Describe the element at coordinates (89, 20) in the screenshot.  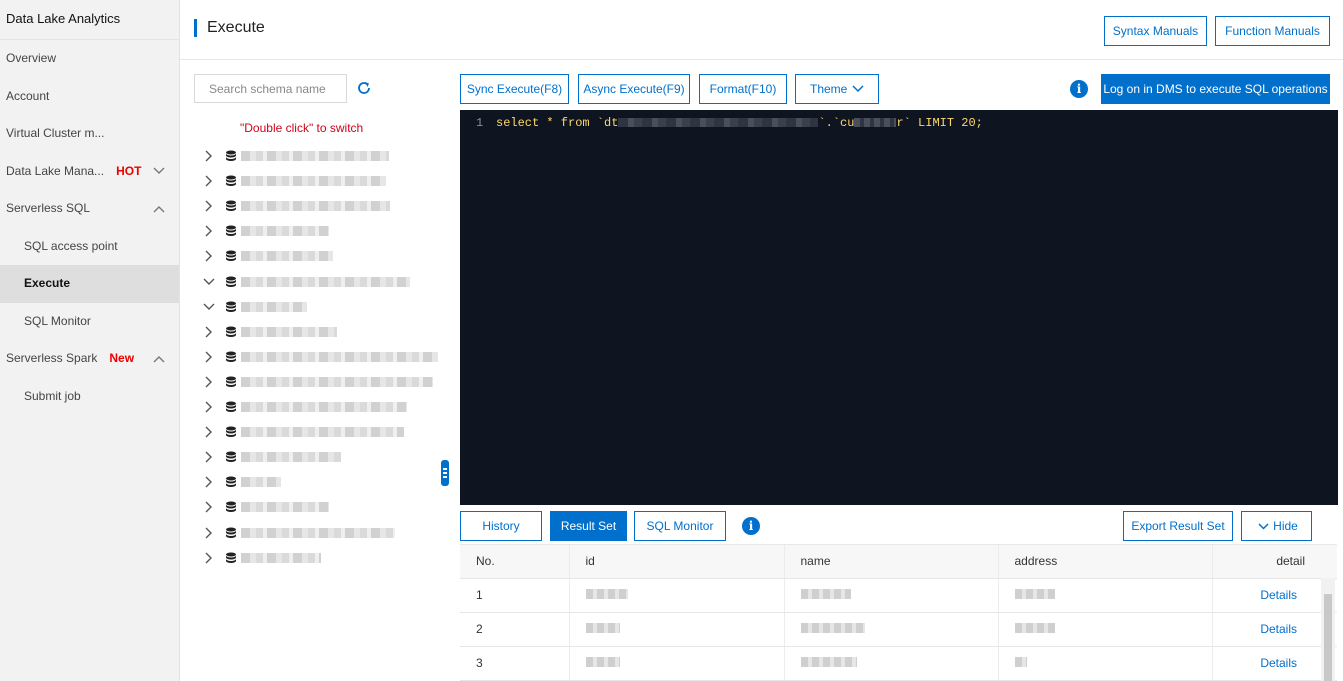
I see `app-title: Data Lake Analytics` at that location.